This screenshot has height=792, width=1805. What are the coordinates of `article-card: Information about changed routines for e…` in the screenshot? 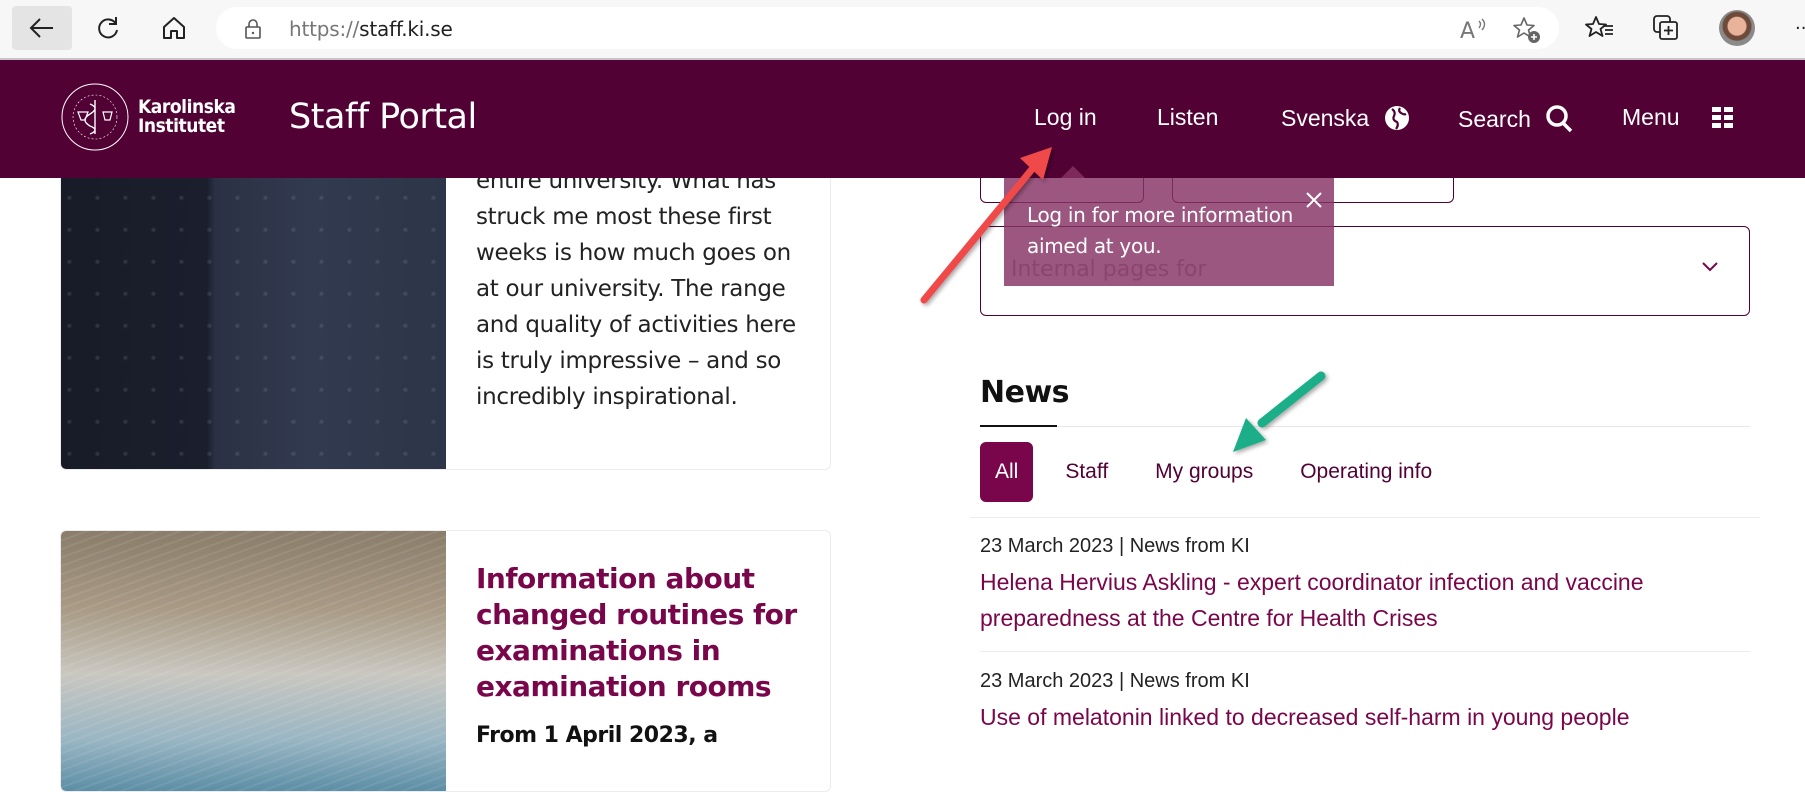 It's located at (445, 661).